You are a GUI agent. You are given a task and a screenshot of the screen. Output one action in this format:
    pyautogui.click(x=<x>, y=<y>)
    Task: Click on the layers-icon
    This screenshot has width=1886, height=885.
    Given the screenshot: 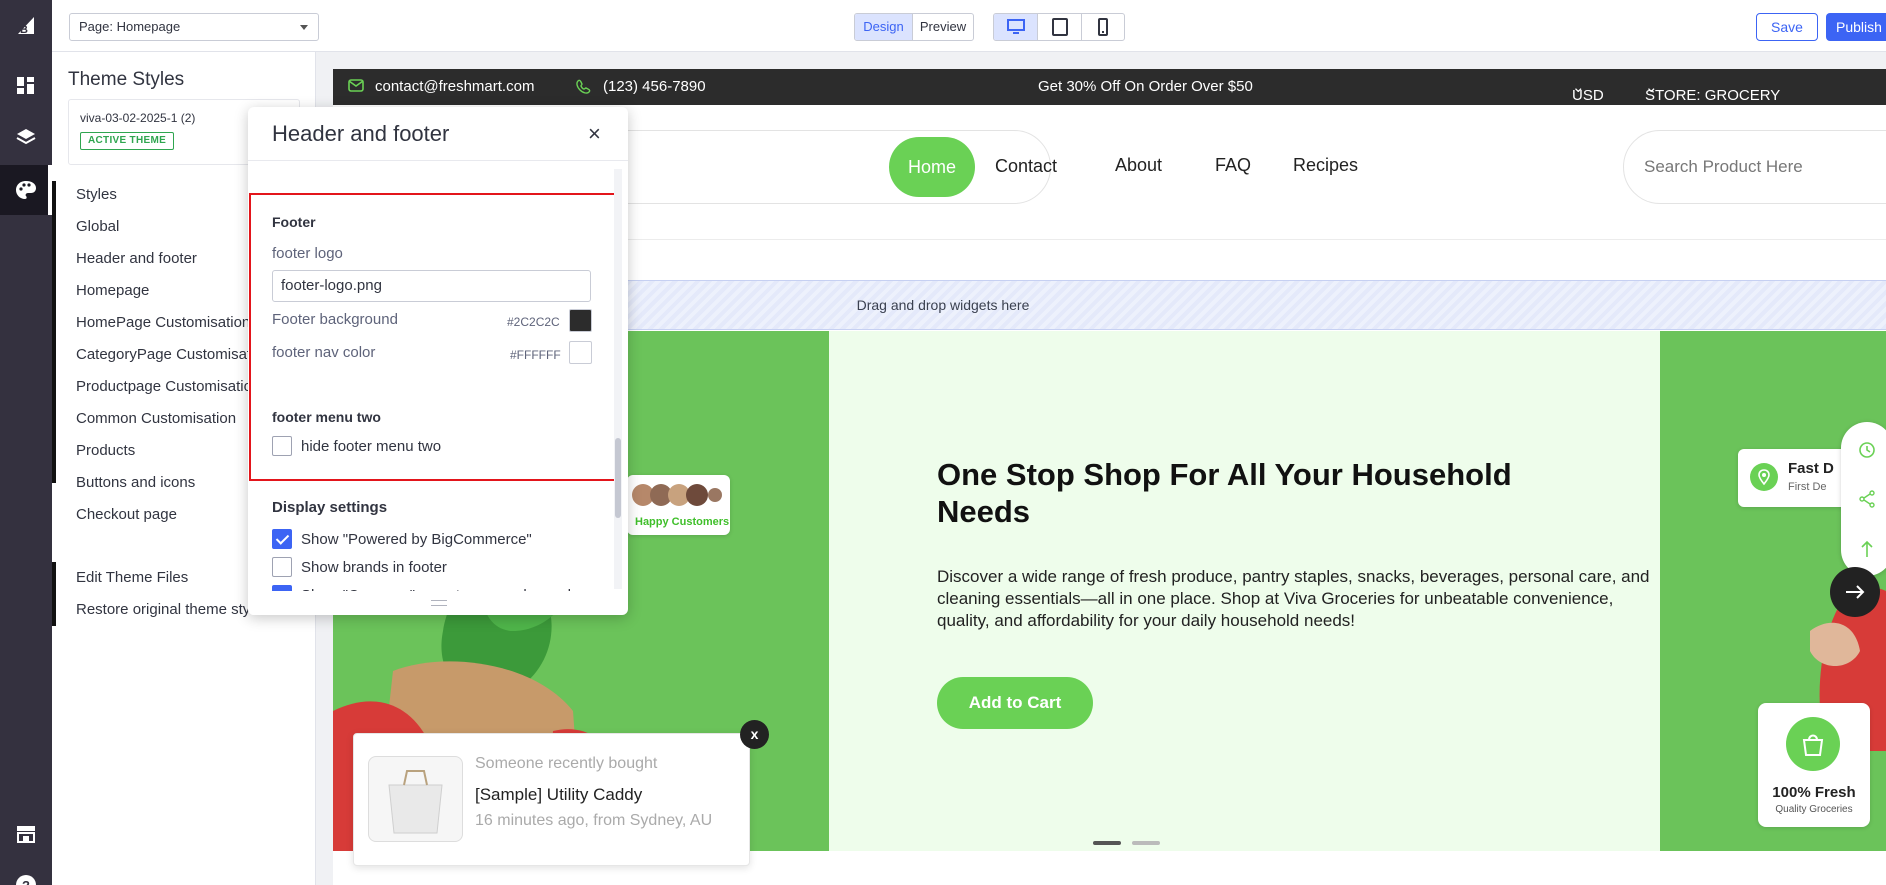 What is the action you would take?
    pyautogui.click(x=26, y=137)
    